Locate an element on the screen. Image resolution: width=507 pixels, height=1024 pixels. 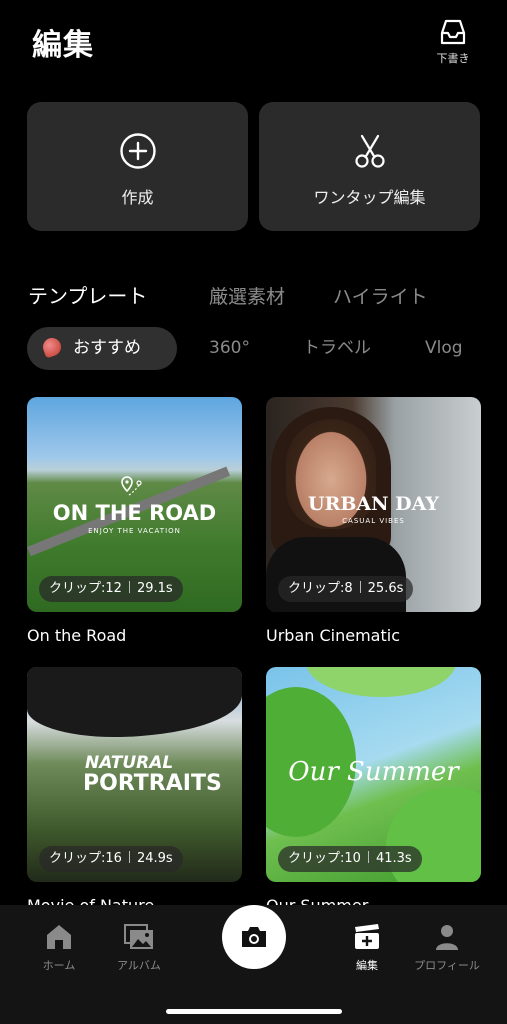
person-icon is located at coordinates (447, 937).